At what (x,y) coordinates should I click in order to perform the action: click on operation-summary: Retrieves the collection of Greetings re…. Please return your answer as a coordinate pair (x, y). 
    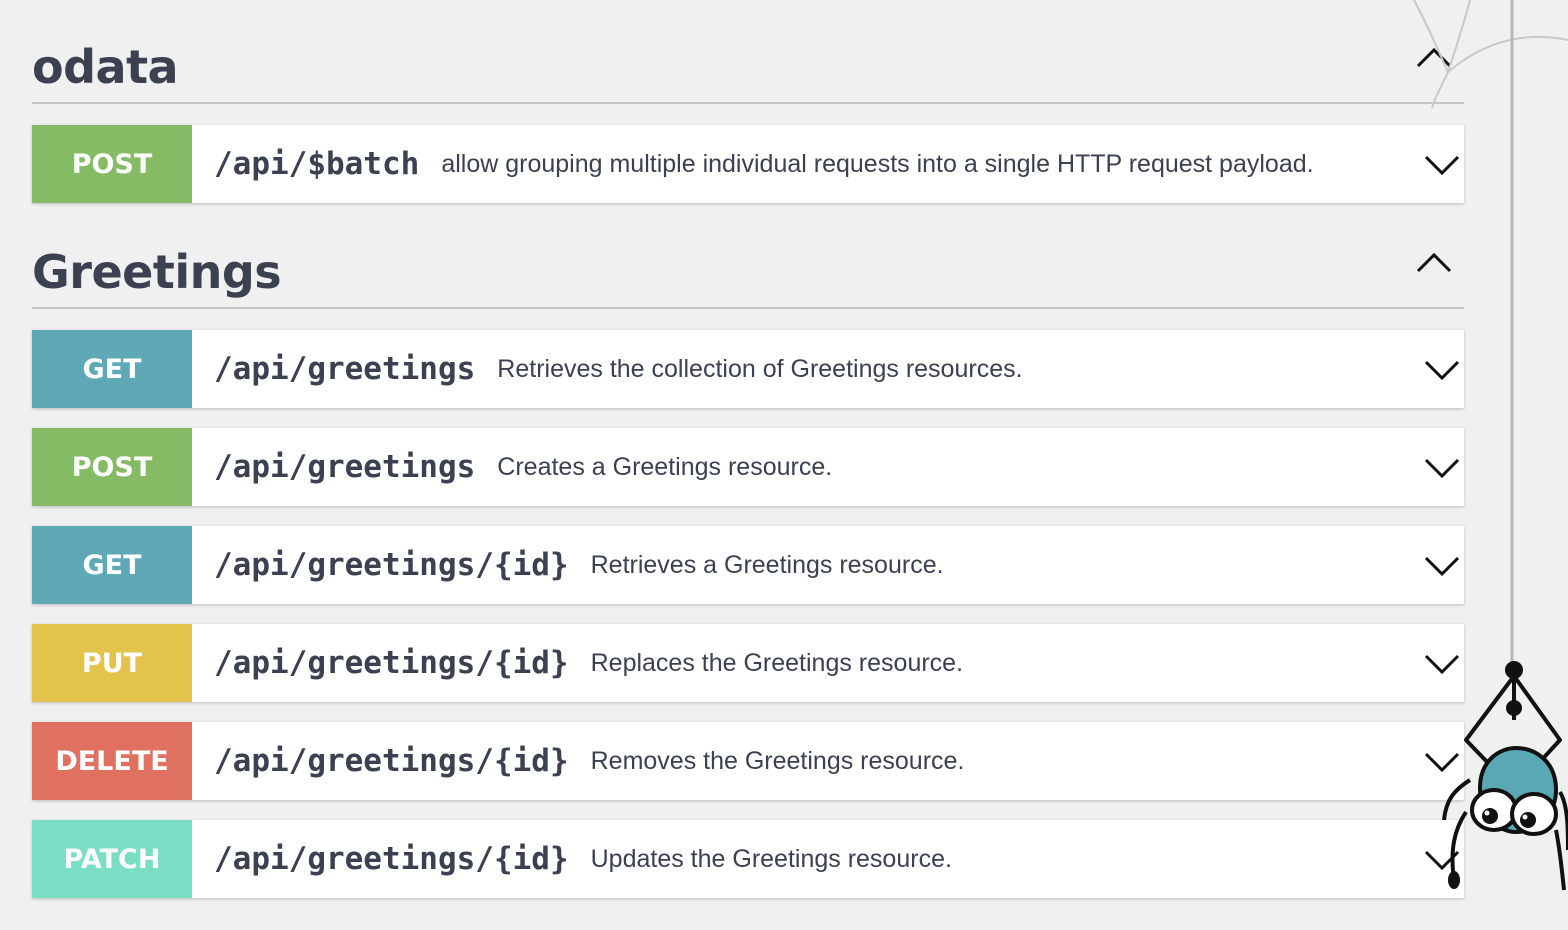
    Looking at the image, I should click on (760, 368).